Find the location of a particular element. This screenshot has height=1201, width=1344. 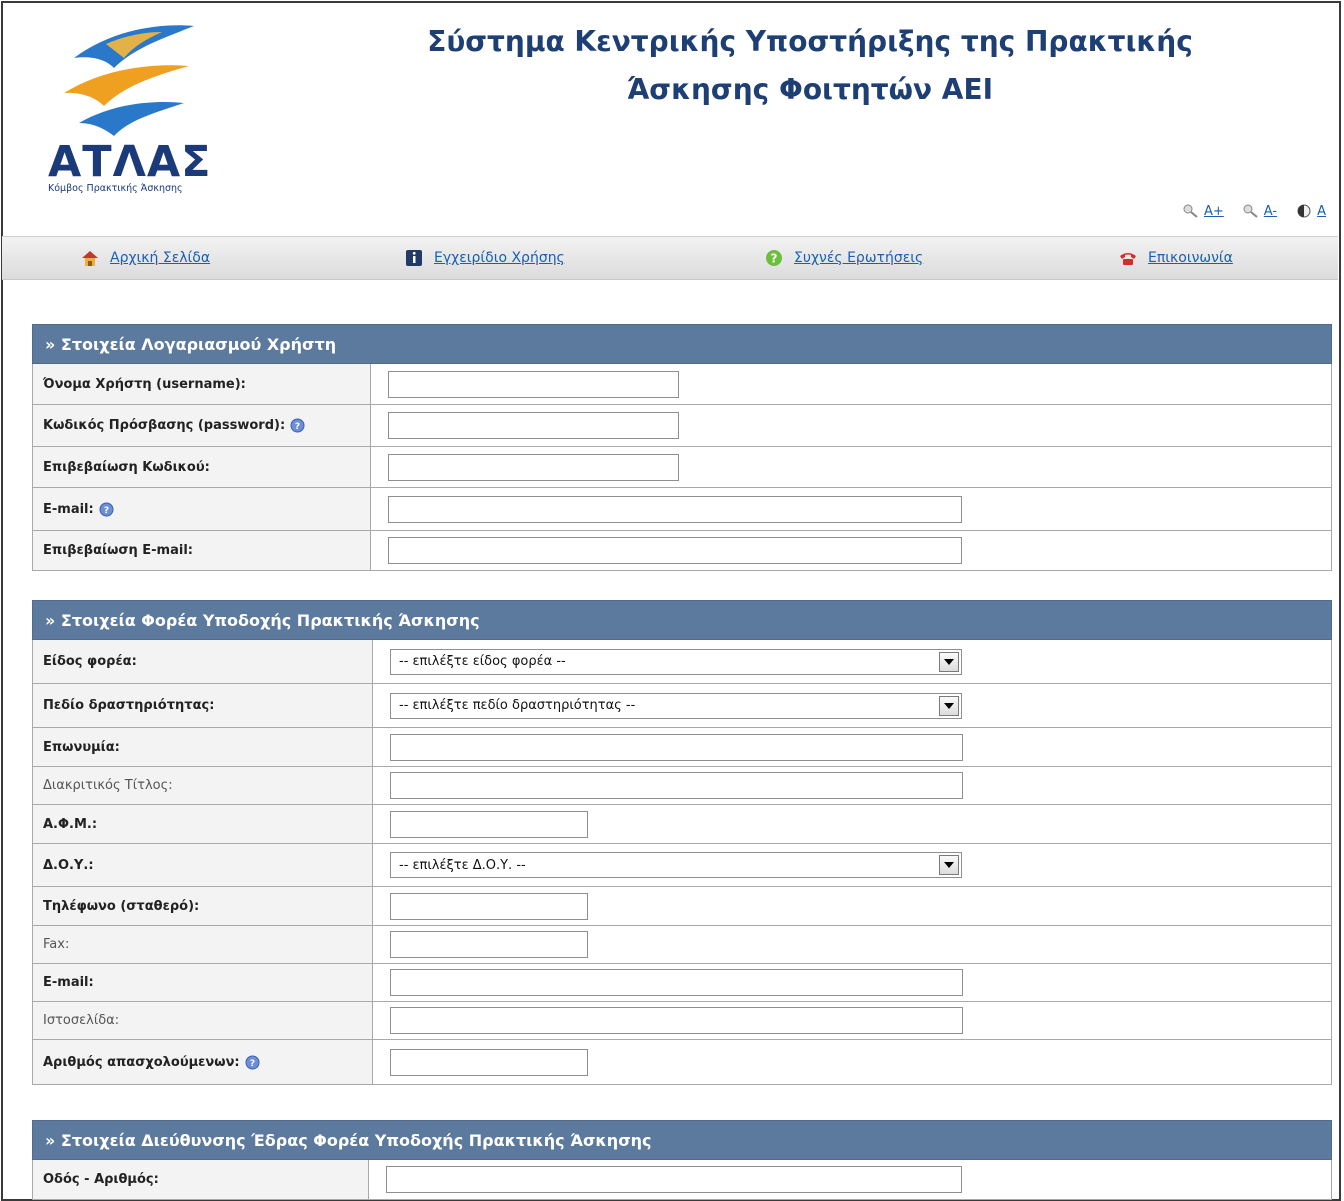

home-icon is located at coordinates (90, 258).